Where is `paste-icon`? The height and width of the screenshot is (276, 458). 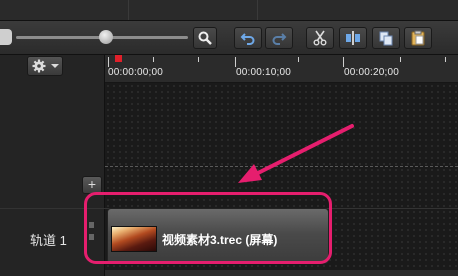 paste-icon is located at coordinates (418, 38).